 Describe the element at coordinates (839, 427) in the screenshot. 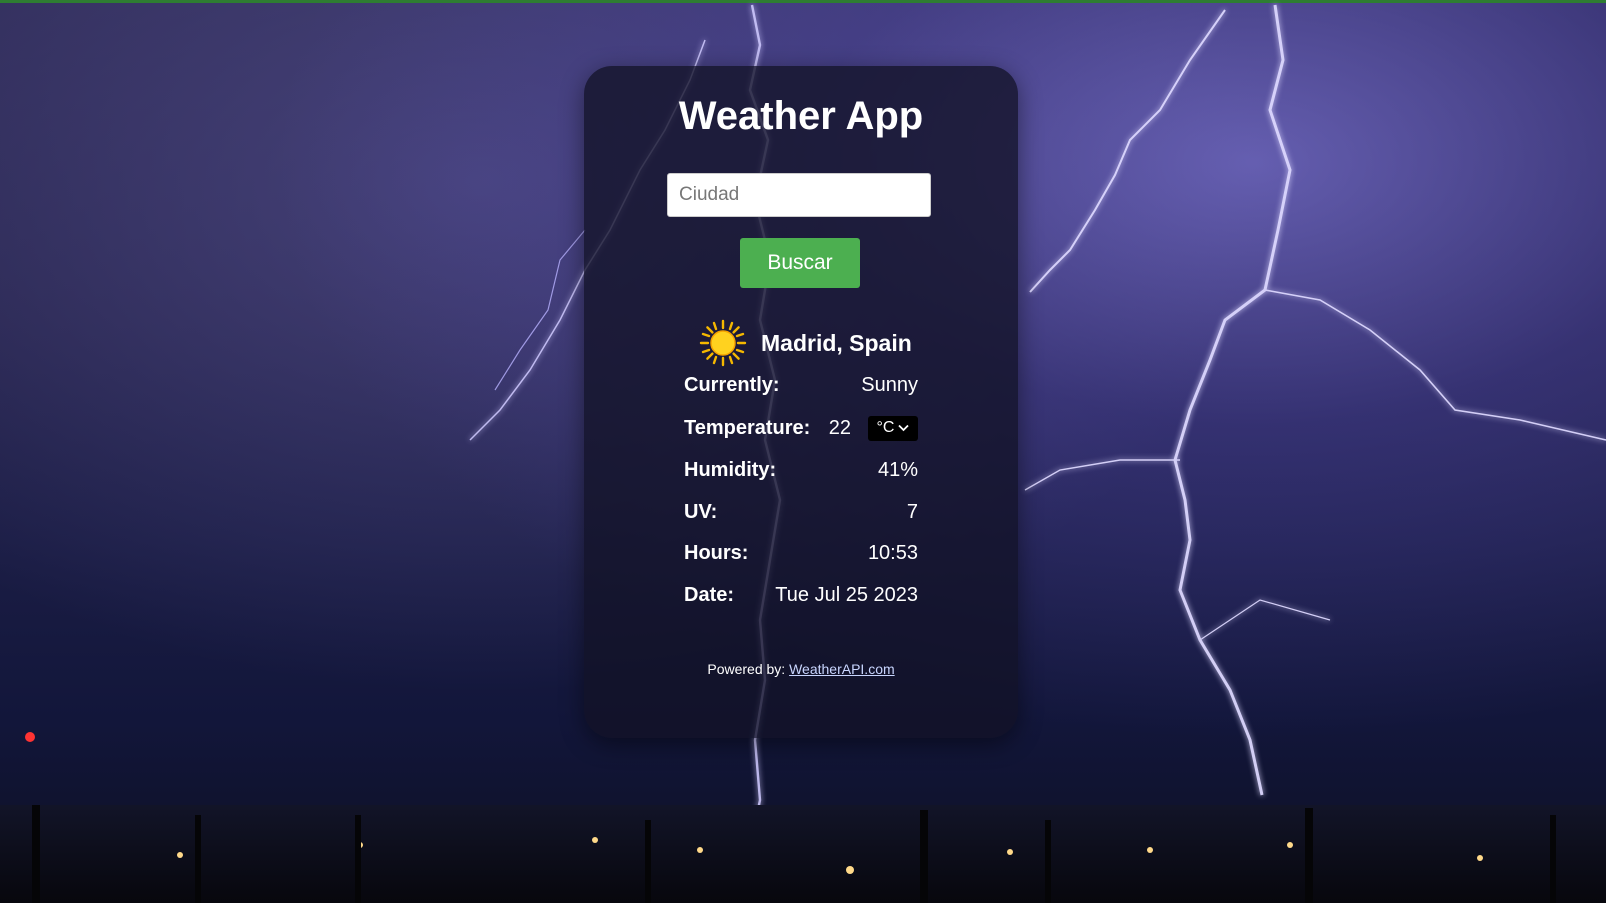

I see `temperature-value: 22` at that location.